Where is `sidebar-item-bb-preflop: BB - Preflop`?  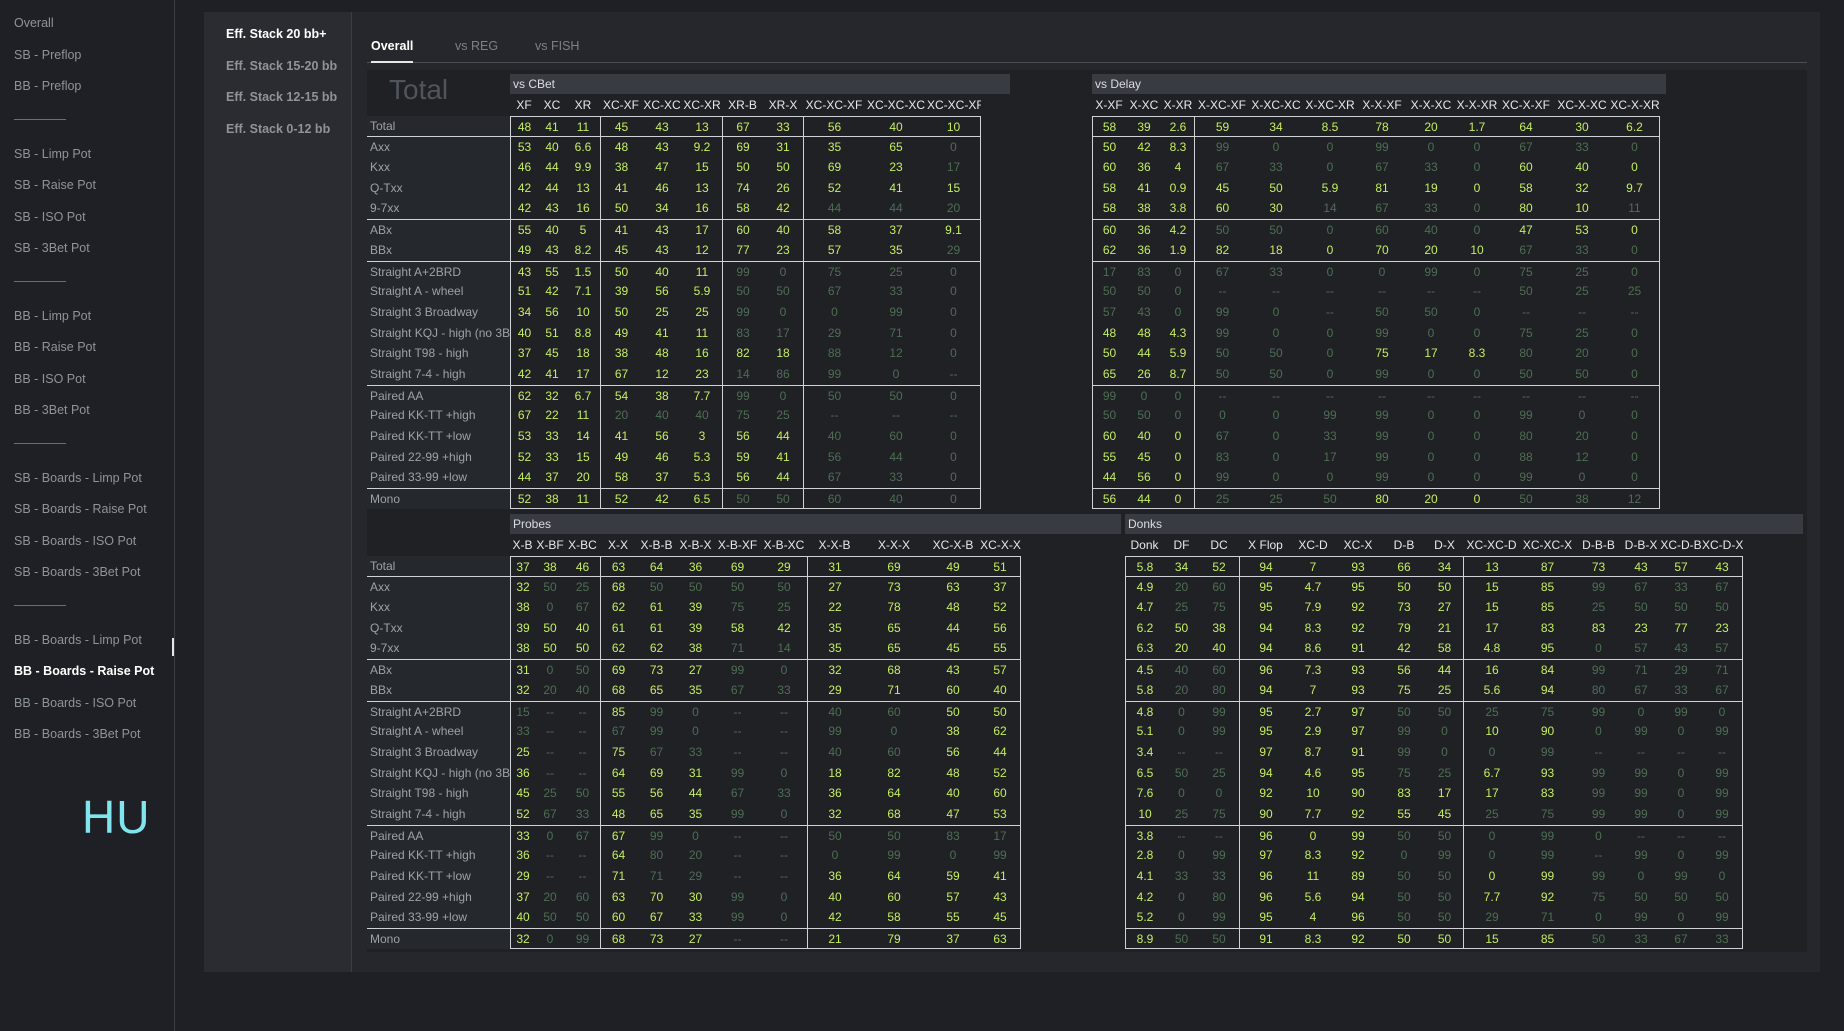 sidebar-item-bb-preflop: BB - Preflop is located at coordinates (47, 86).